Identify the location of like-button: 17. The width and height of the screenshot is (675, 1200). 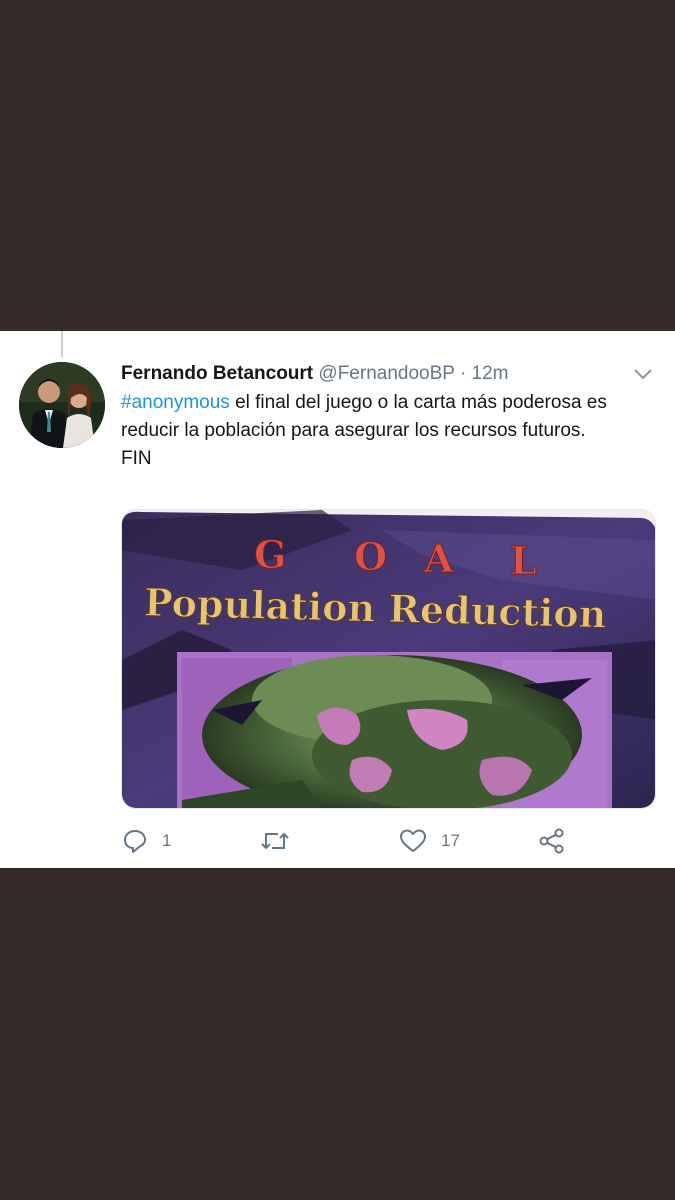
(429, 841).